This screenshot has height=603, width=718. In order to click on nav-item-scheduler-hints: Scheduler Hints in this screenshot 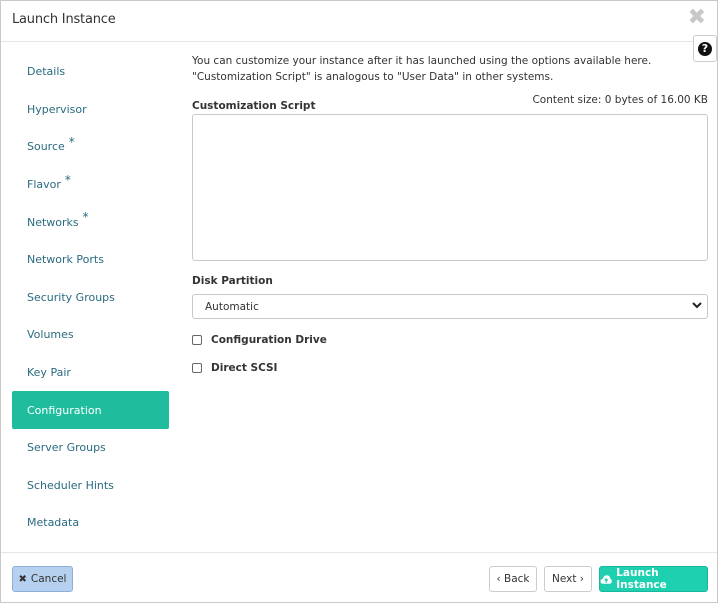, I will do `click(90, 486)`.